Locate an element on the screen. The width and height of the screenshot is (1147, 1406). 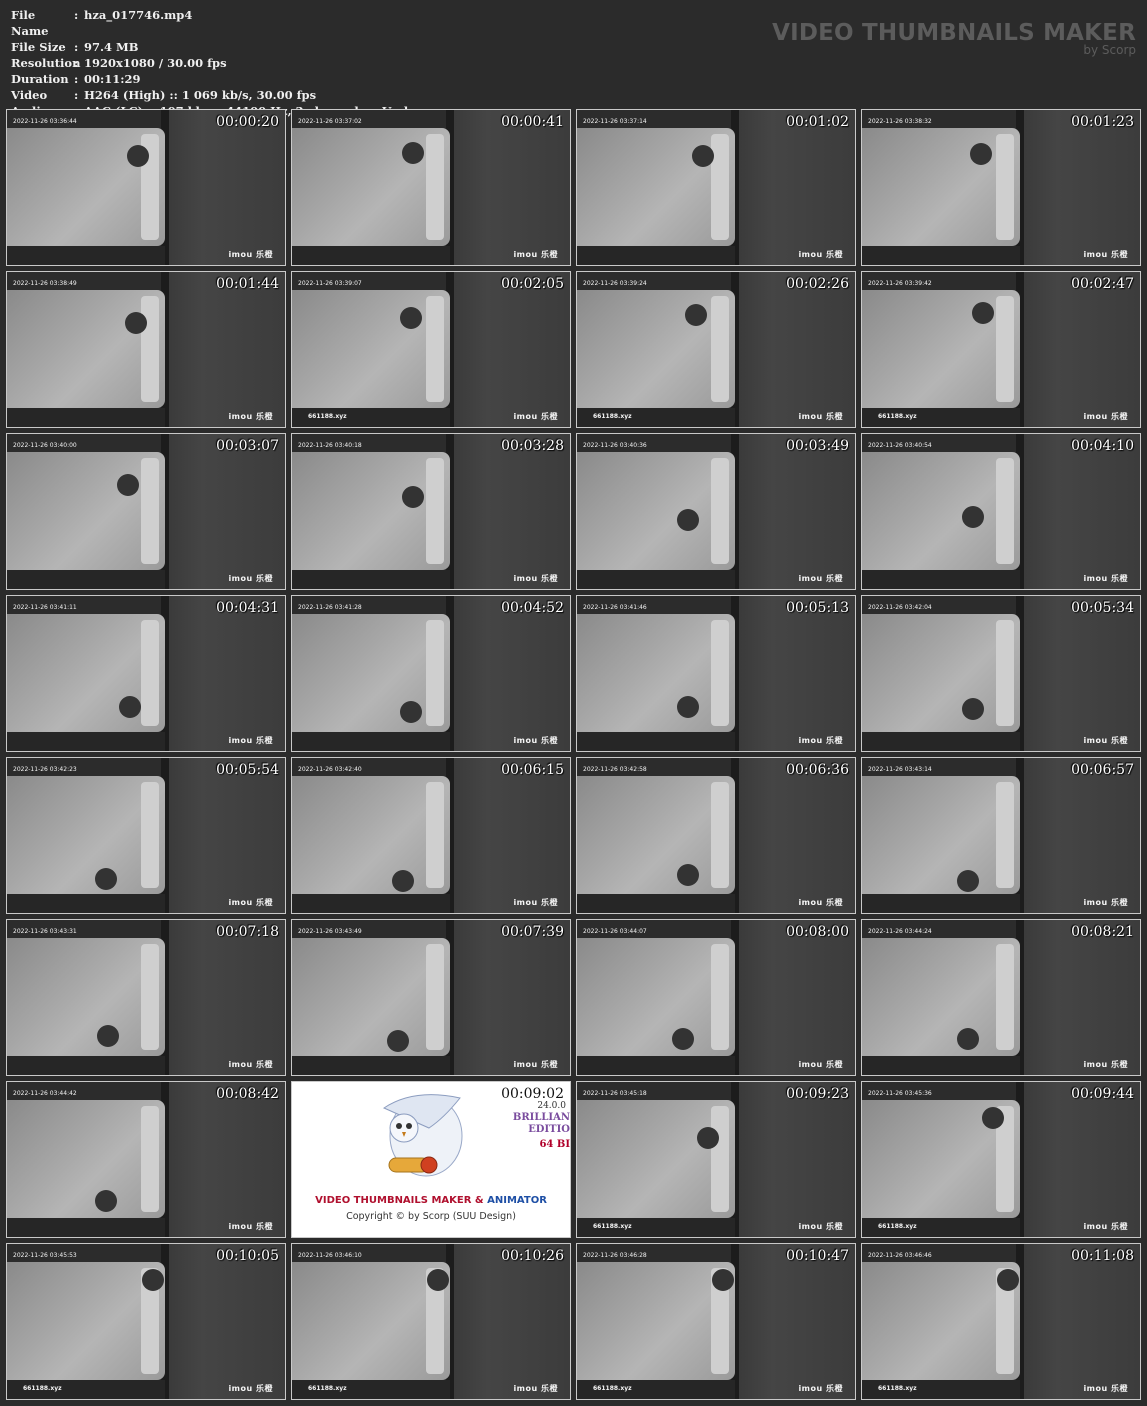
camera-timestamp: 2022-11-26 03:37:02 is located at coordinates (330, 121).